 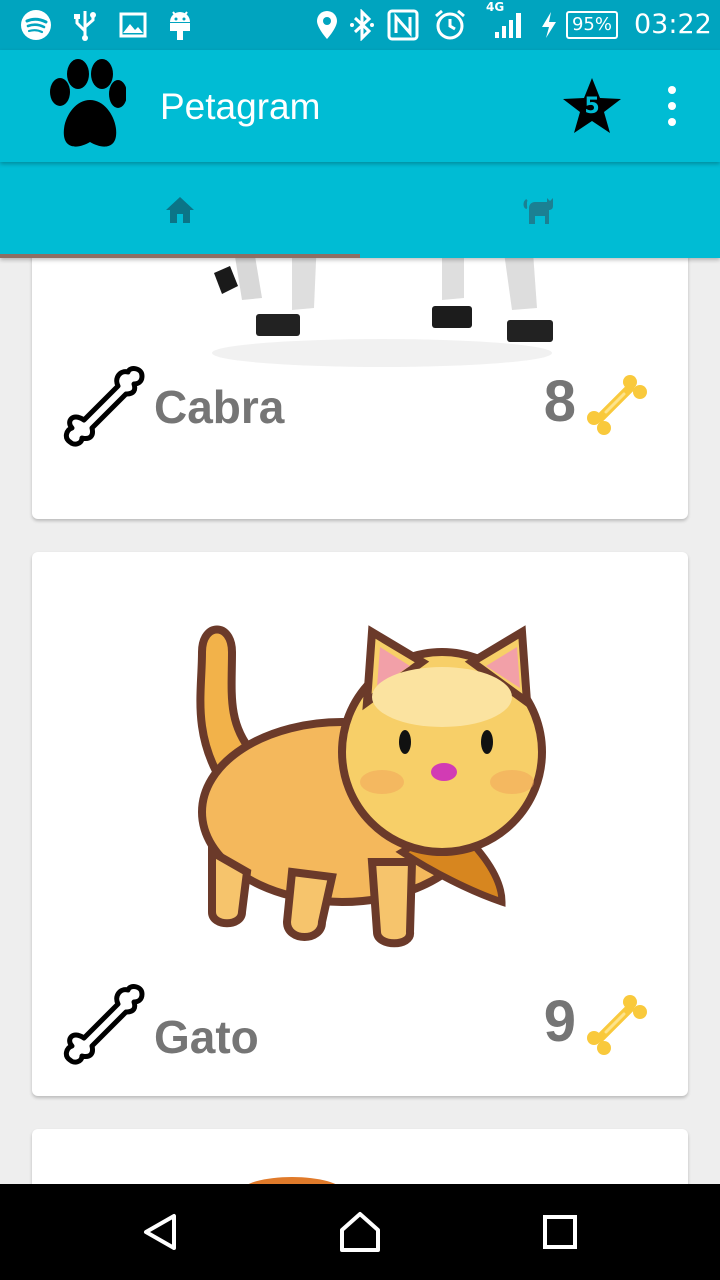 What do you see at coordinates (509, 25) in the screenshot?
I see `signal-icon` at bounding box center [509, 25].